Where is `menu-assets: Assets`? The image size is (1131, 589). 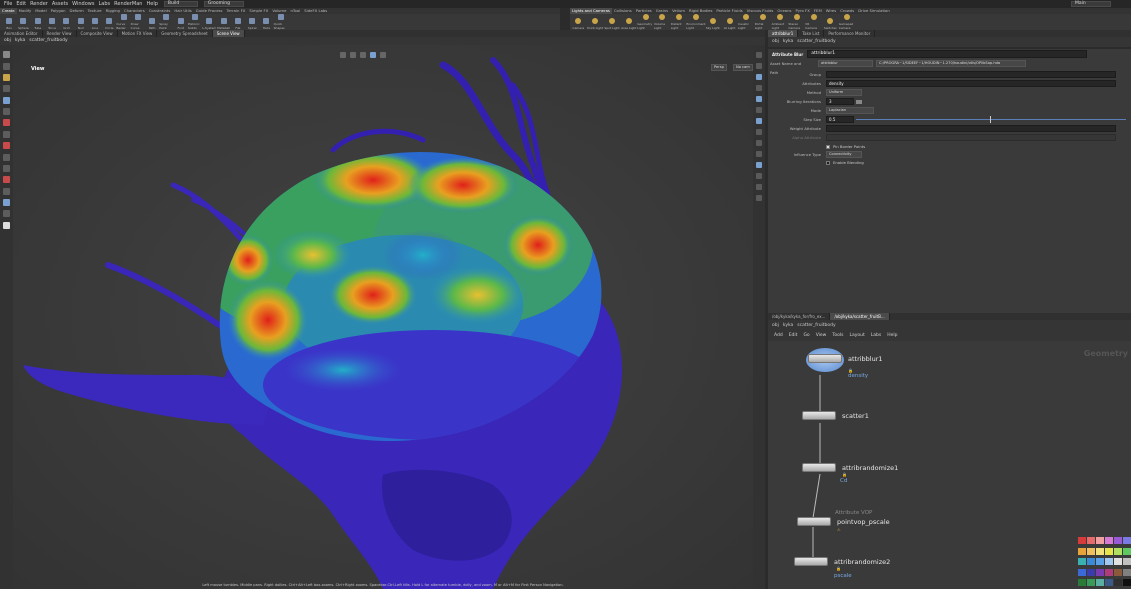 menu-assets: Assets is located at coordinates (60, 4).